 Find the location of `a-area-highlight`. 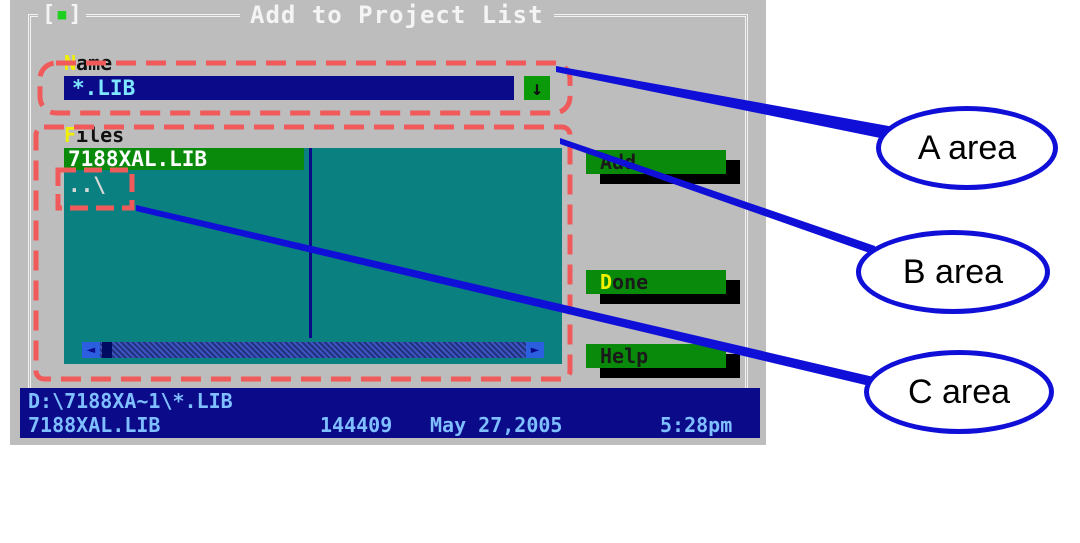

a-area-highlight is located at coordinates (305, 88).